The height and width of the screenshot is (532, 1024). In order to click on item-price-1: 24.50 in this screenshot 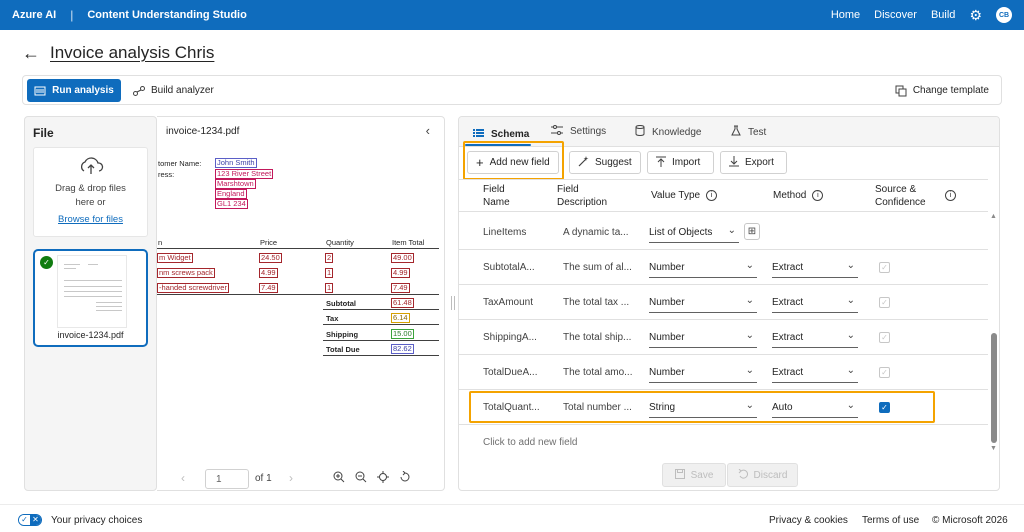, I will do `click(270, 258)`.